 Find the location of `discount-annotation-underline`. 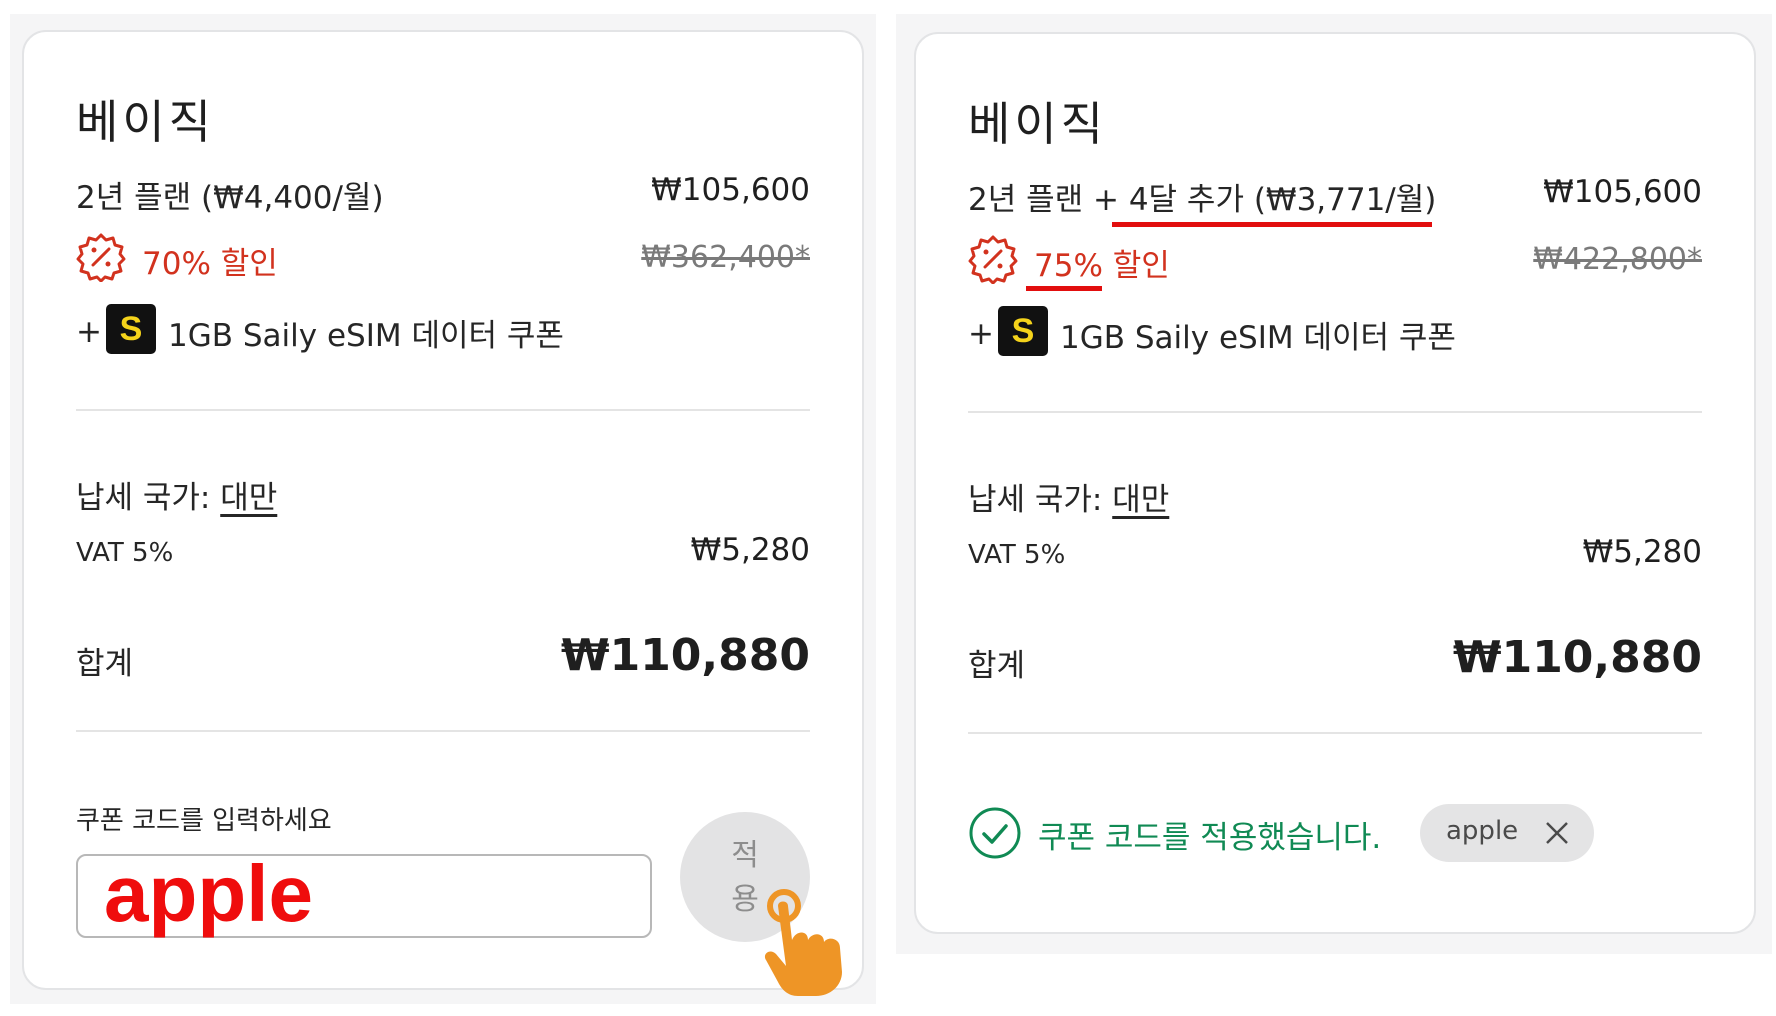

discount-annotation-underline is located at coordinates (1064, 288).